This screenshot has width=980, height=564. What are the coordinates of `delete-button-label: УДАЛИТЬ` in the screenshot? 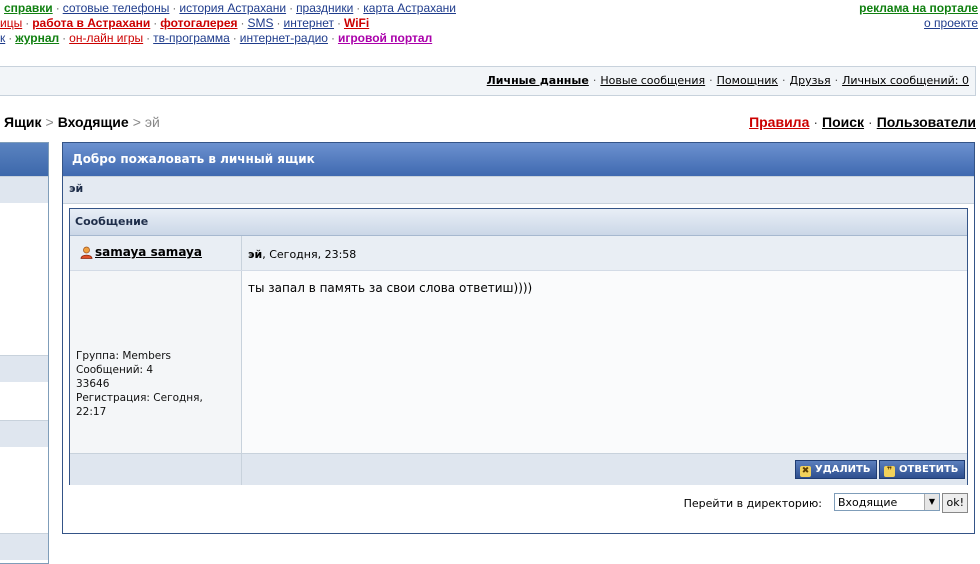 It's located at (843, 469).